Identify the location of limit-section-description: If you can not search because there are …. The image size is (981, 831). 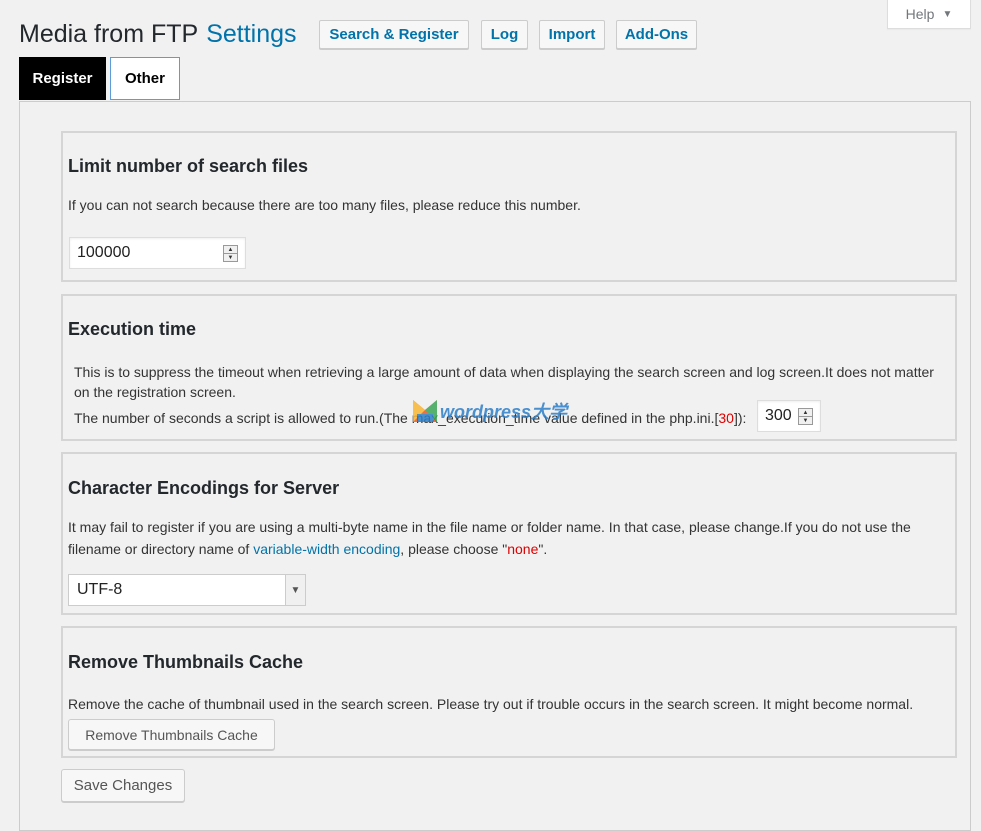
(324, 205).